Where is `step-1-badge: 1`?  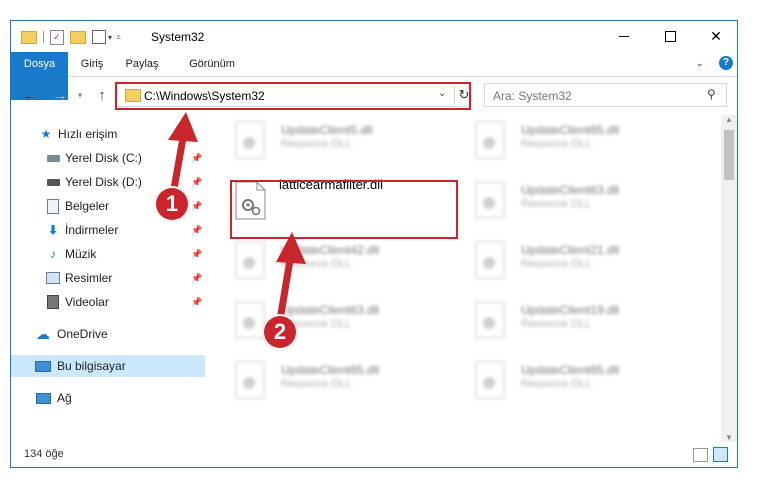 step-1-badge: 1 is located at coordinates (172, 204).